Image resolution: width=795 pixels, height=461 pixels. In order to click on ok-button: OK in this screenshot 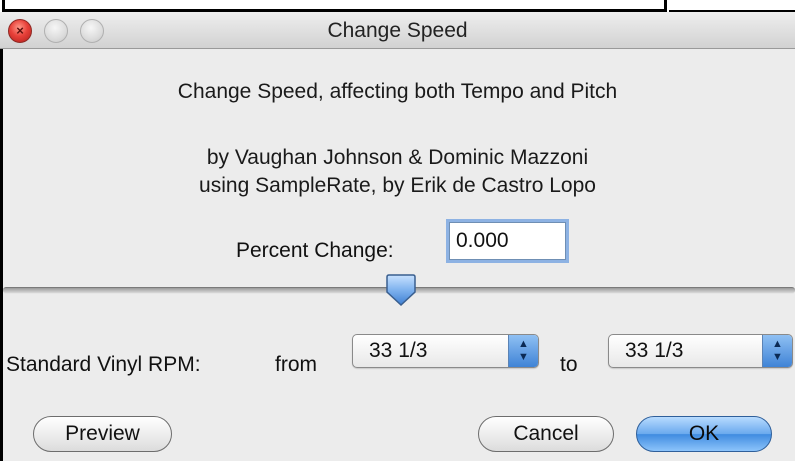, I will do `click(704, 434)`.